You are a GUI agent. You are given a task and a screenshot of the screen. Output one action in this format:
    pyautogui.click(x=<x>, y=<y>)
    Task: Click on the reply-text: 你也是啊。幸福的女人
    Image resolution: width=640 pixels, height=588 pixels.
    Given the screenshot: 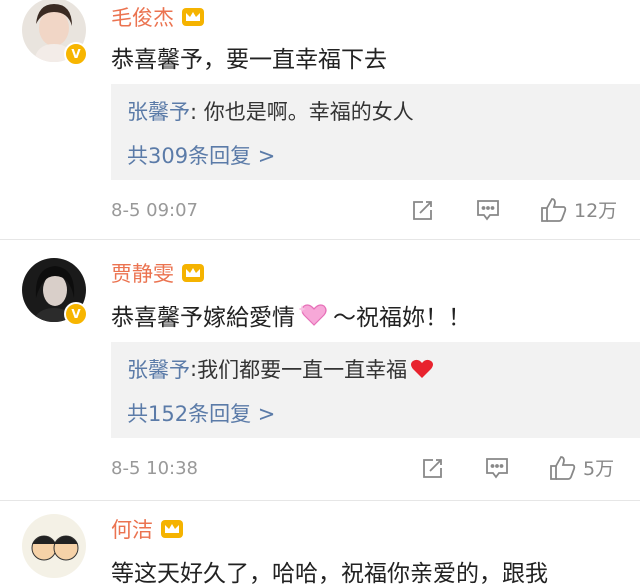 What is the action you would take?
    pyautogui.click(x=308, y=112)
    